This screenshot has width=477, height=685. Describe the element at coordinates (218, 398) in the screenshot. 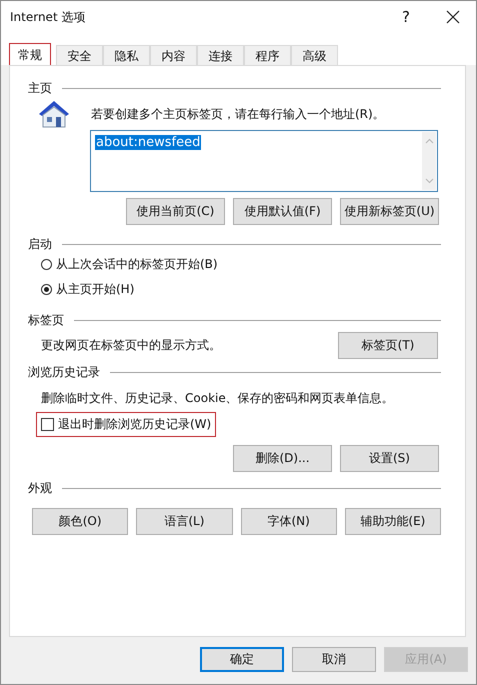

I see `description-text: 删除临时文件、历史记录、Cookie、保存的密码和网页表单信息。` at that location.